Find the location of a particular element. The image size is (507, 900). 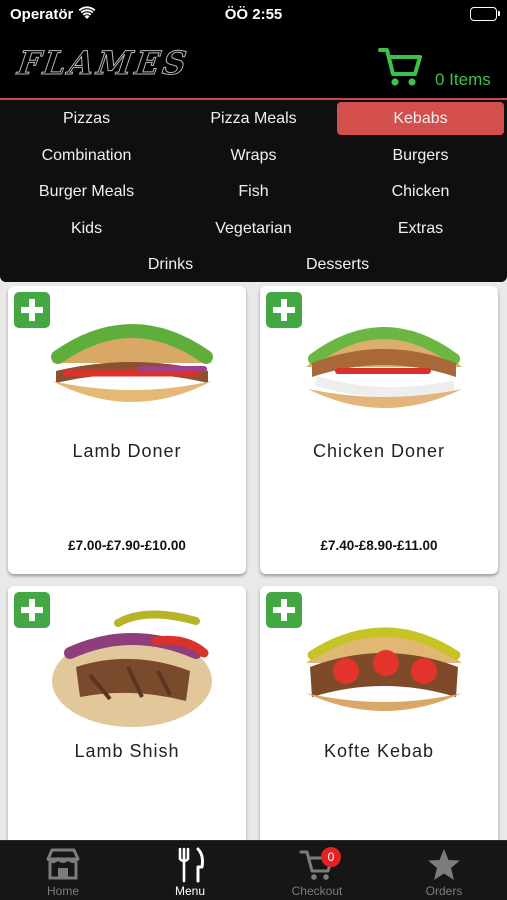

app-header: FLAMES 0 Items is located at coordinates (253, 65).